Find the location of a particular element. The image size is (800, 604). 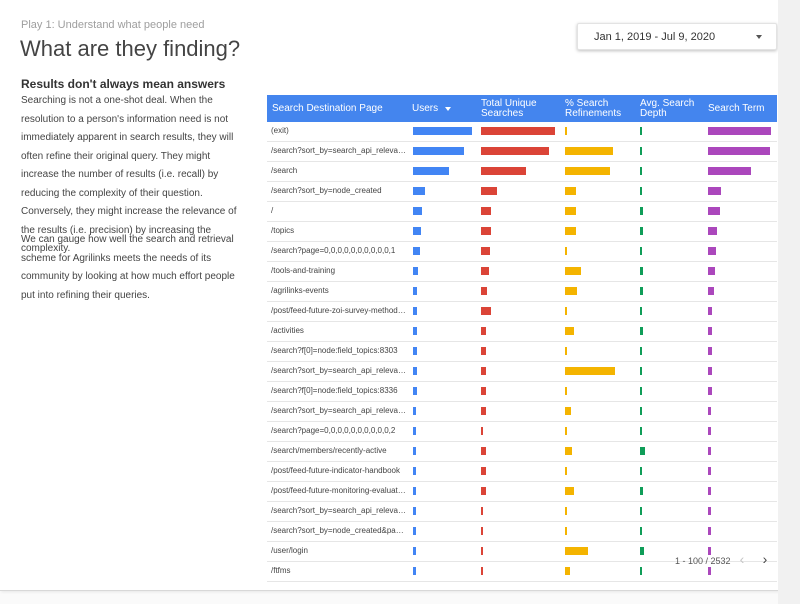

table-row: (exit) is located at coordinates (522, 132).